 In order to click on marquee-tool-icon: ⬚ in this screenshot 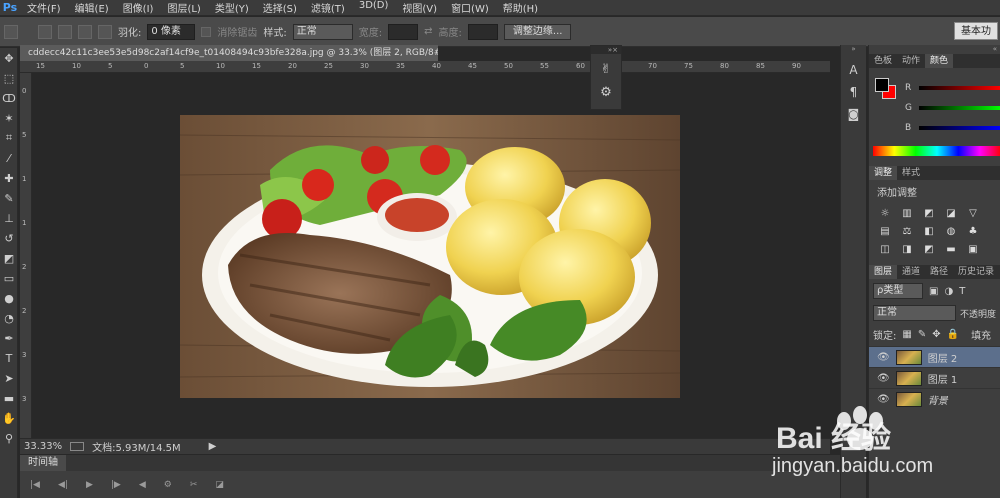, I will do `click(9, 78)`.